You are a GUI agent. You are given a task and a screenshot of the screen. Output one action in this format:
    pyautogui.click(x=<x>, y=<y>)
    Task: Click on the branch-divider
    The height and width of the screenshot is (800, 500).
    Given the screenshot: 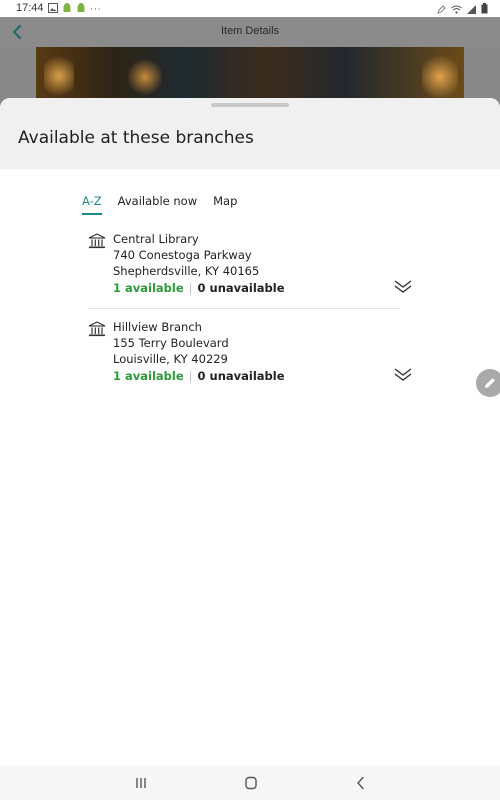 What is the action you would take?
    pyautogui.click(x=244, y=308)
    